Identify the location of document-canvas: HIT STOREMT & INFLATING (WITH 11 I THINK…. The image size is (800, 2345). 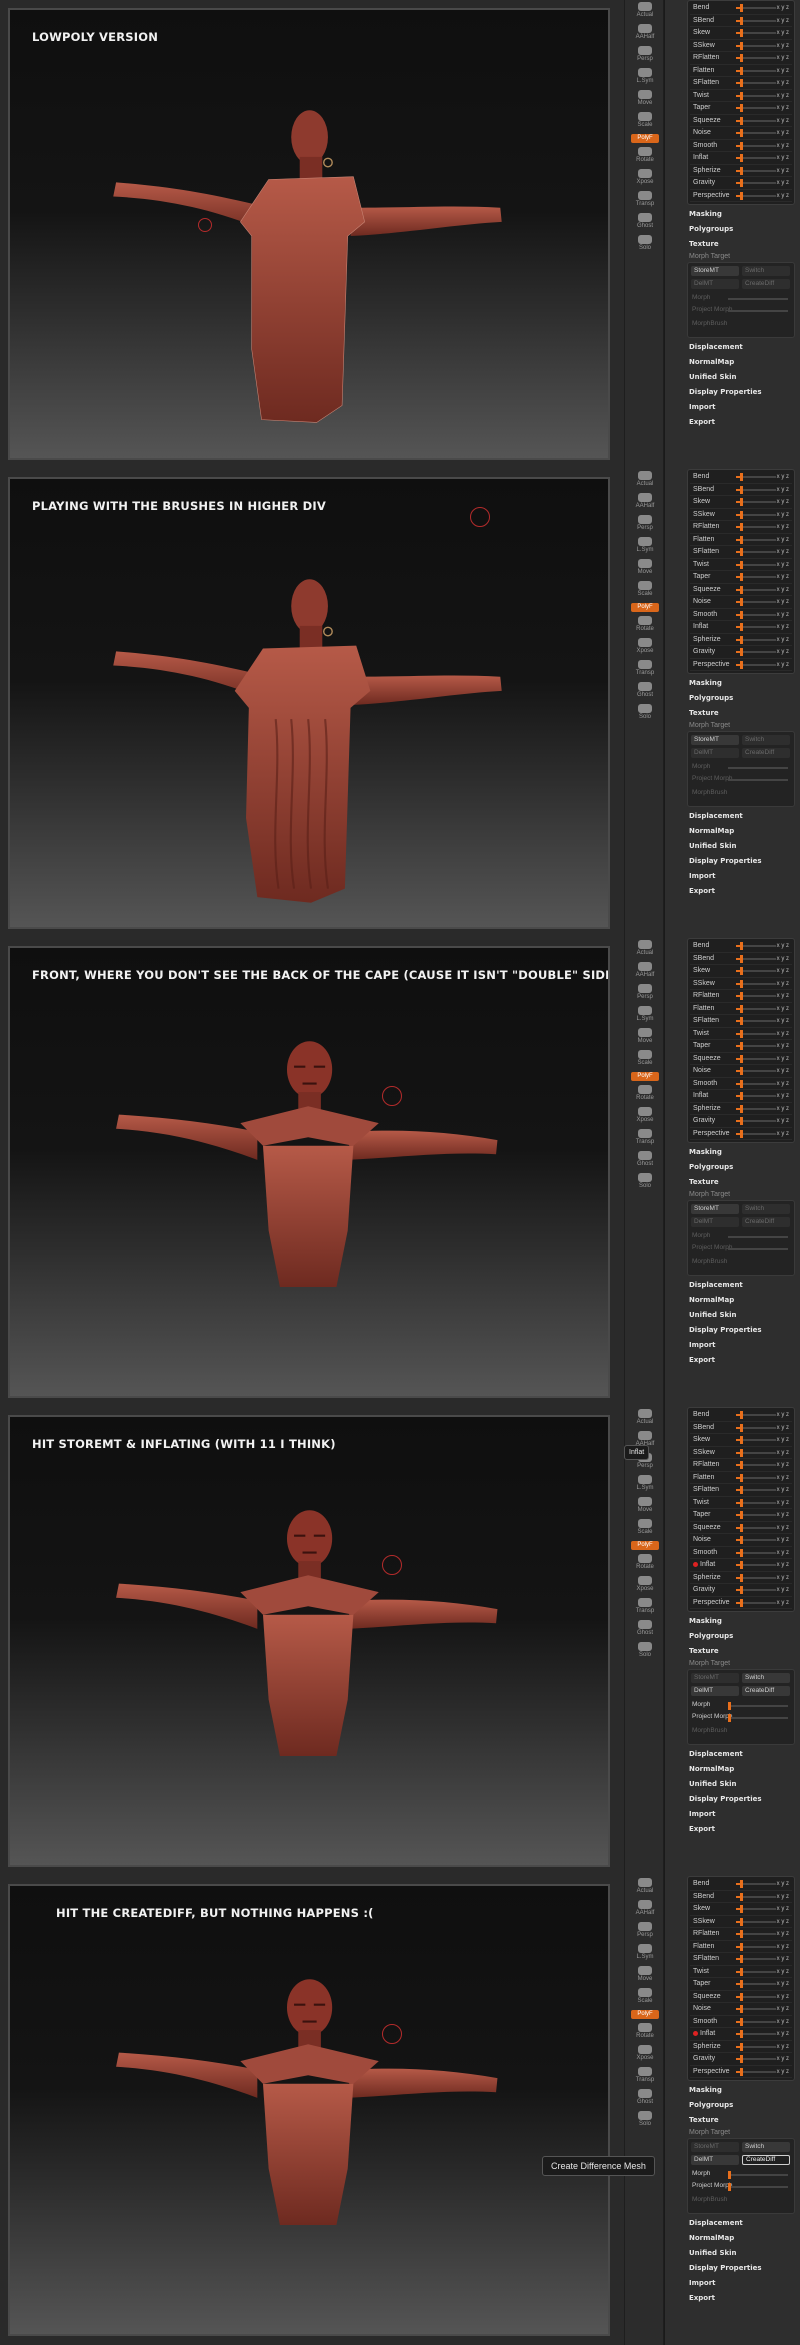
(309, 1641).